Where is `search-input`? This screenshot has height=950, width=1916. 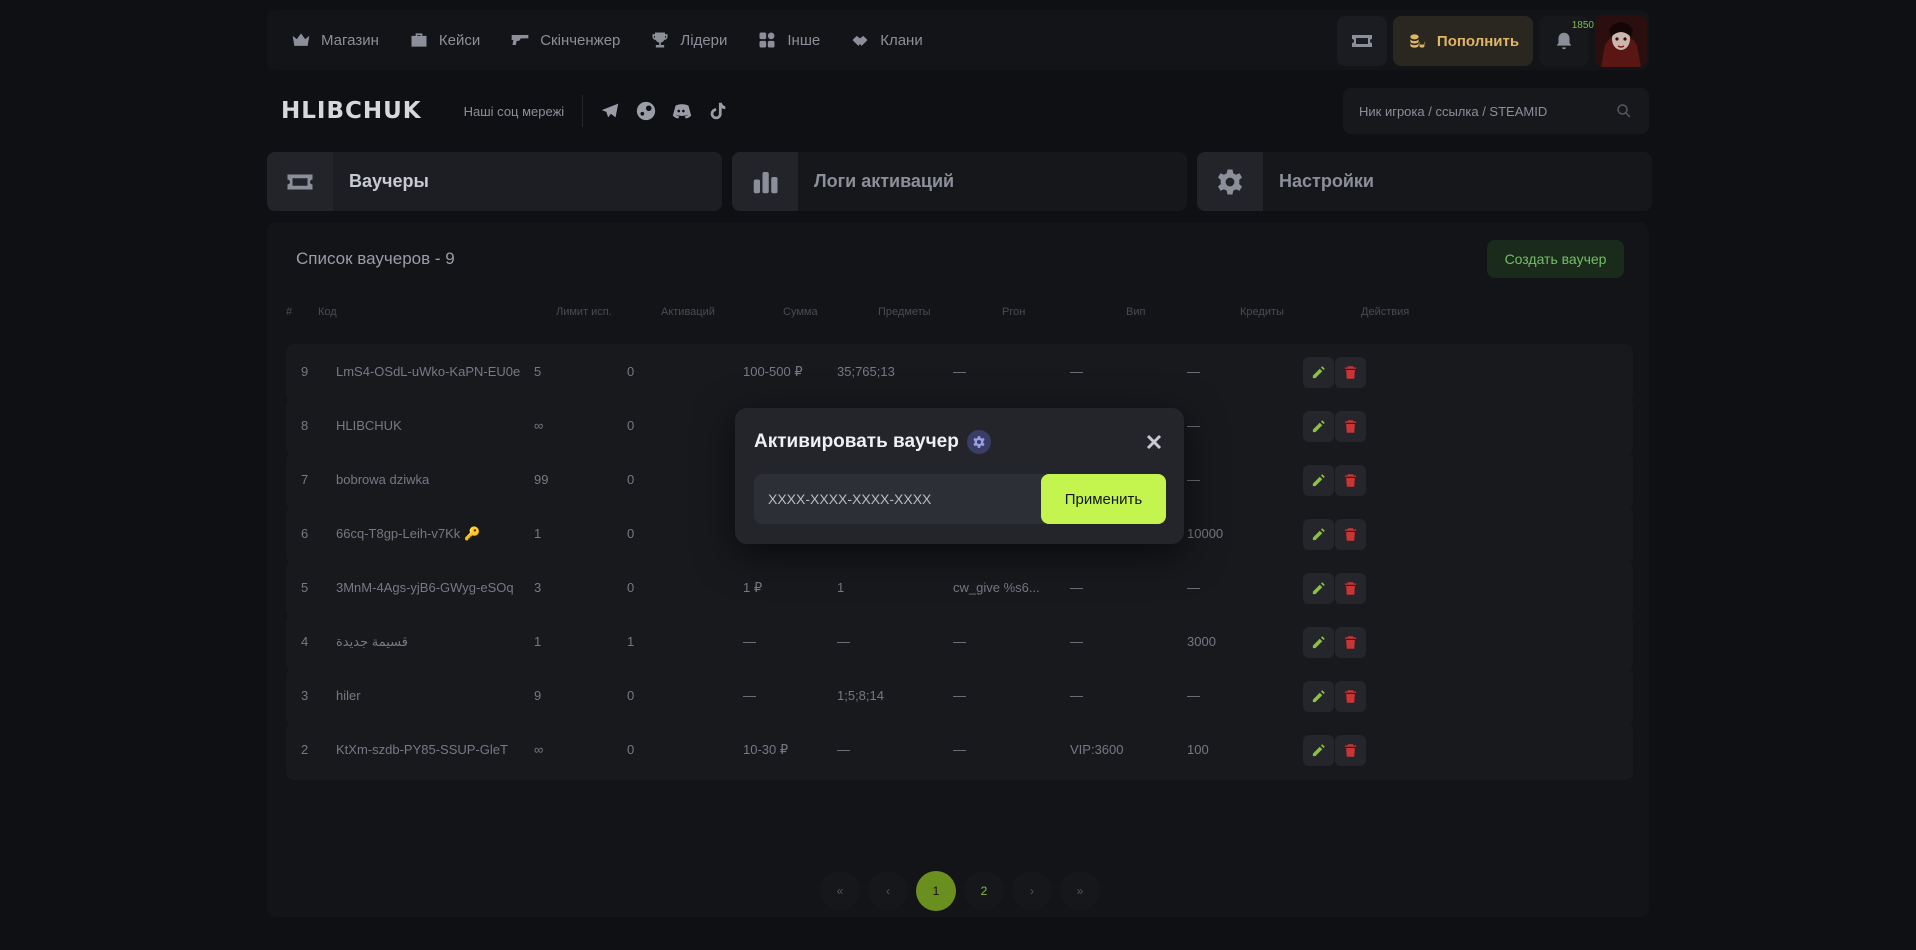
search-input is located at coordinates (1479, 111).